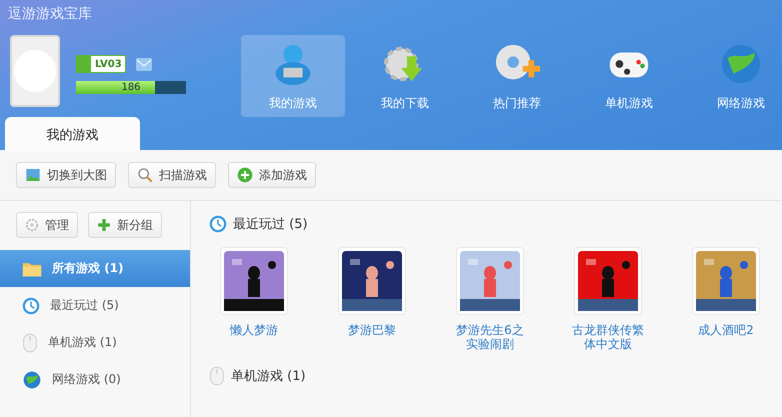 The height and width of the screenshot is (417, 782). What do you see at coordinates (47, 225) in the screenshot?
I see `sidebar-button: 管理` at bounding box center [47, 225].